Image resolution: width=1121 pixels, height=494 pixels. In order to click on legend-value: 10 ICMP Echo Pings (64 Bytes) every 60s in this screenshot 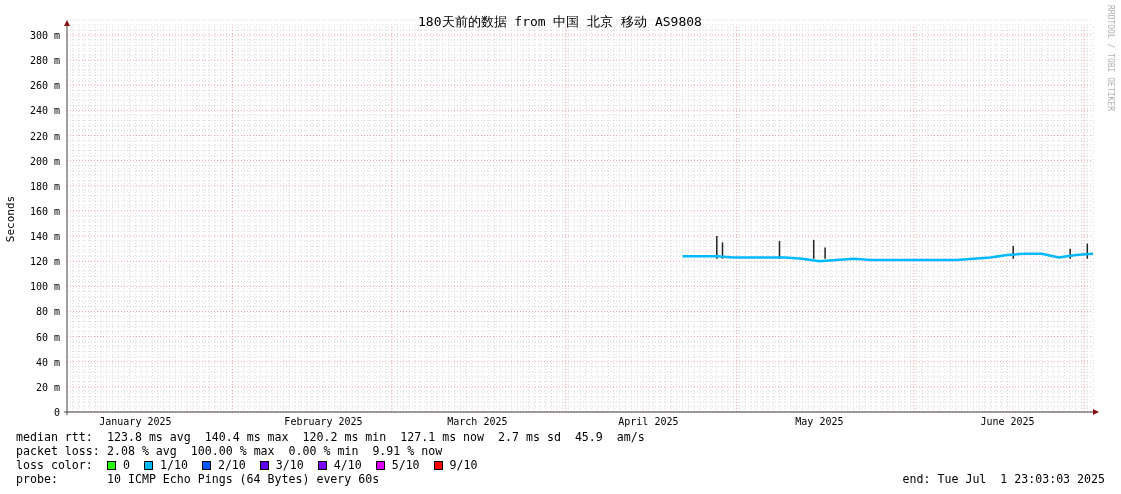, I will do `click(243, 479)`.